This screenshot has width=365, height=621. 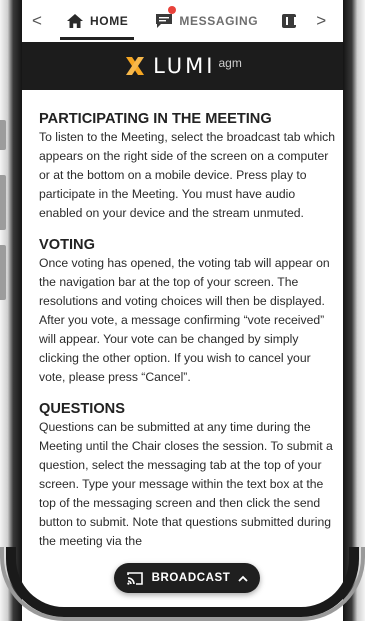 What do you see at coordinates (75, 21) in the screenshot?
I see `home-icon` at bounding box center [75, 21].